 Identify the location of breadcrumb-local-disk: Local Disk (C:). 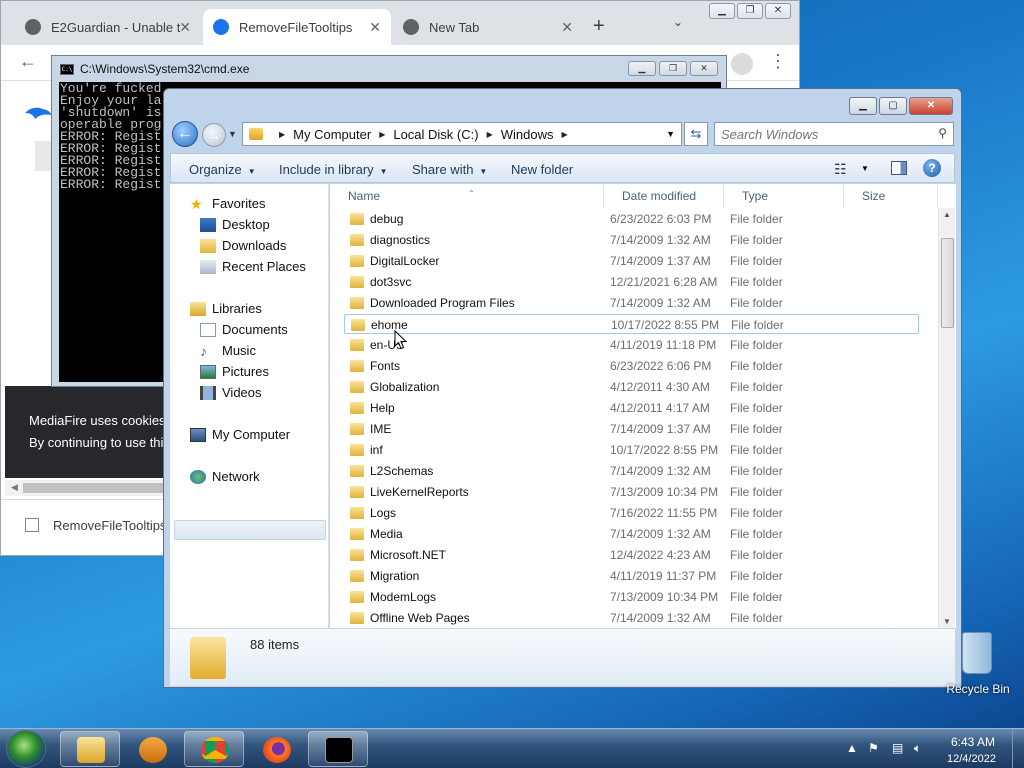
(435, 134).